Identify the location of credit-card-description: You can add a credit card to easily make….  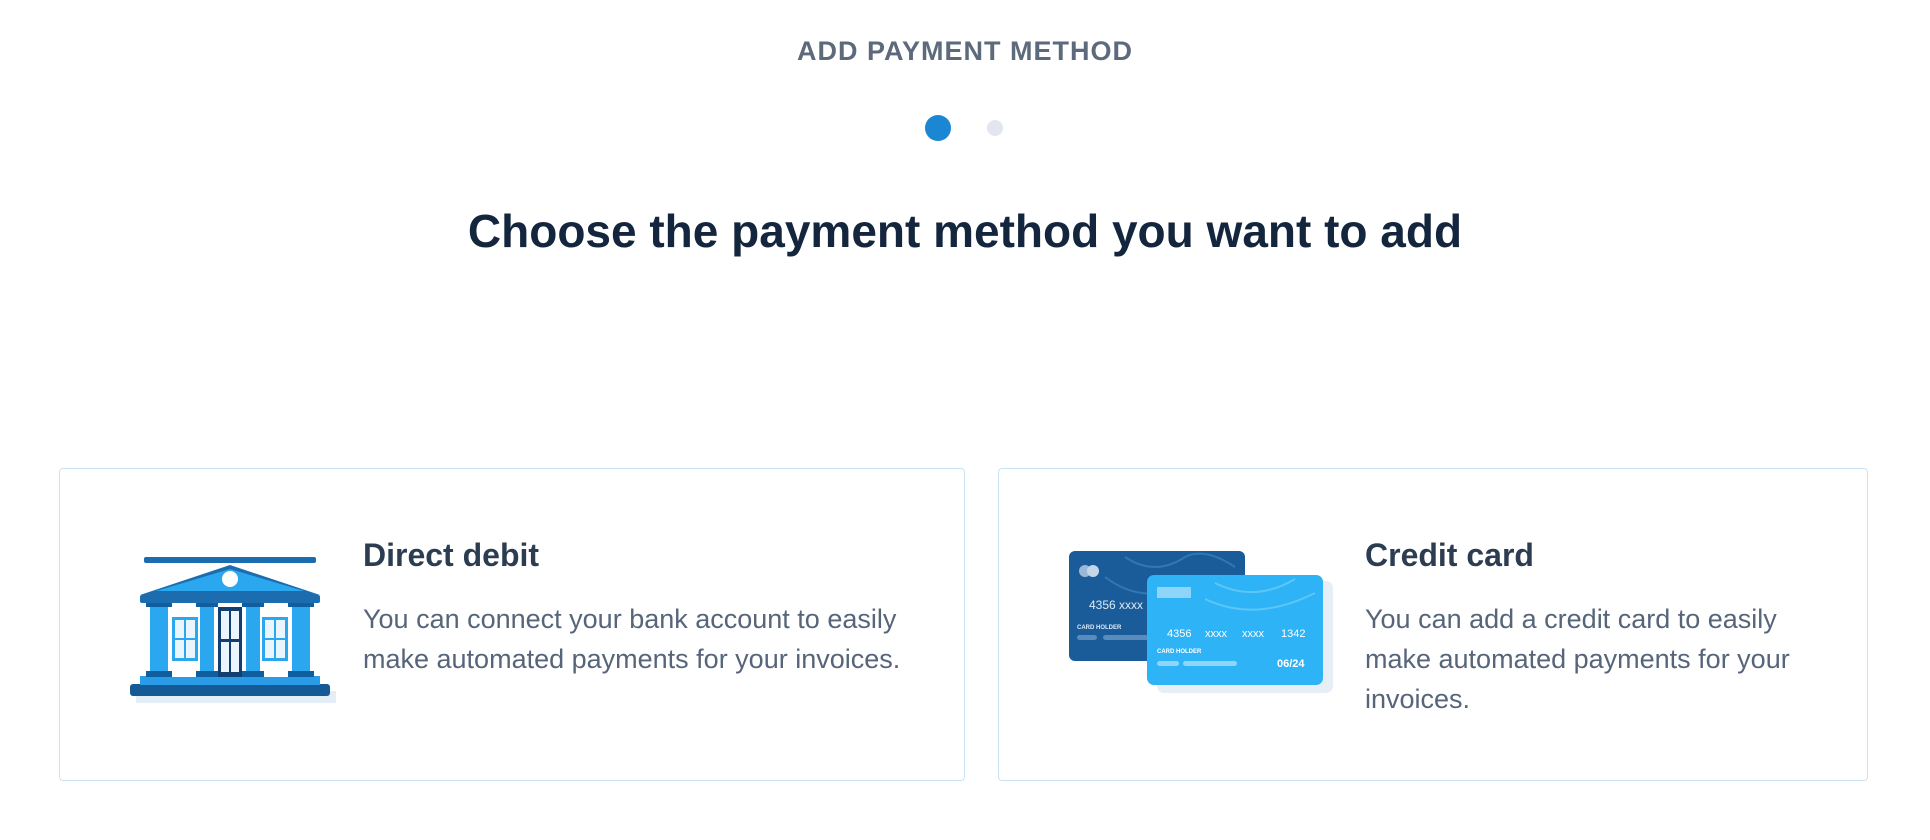
(1577, 659).